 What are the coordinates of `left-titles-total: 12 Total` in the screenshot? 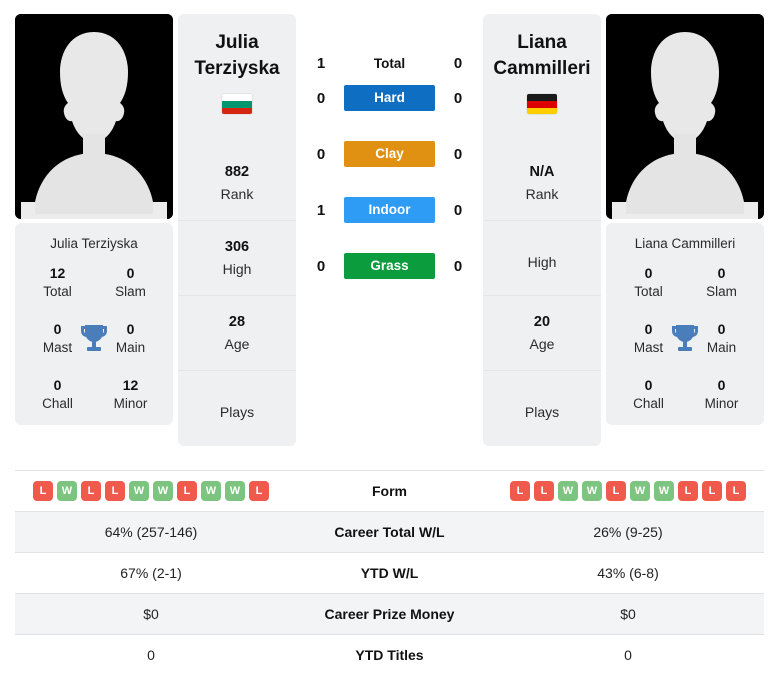 It's located at (57, 282).